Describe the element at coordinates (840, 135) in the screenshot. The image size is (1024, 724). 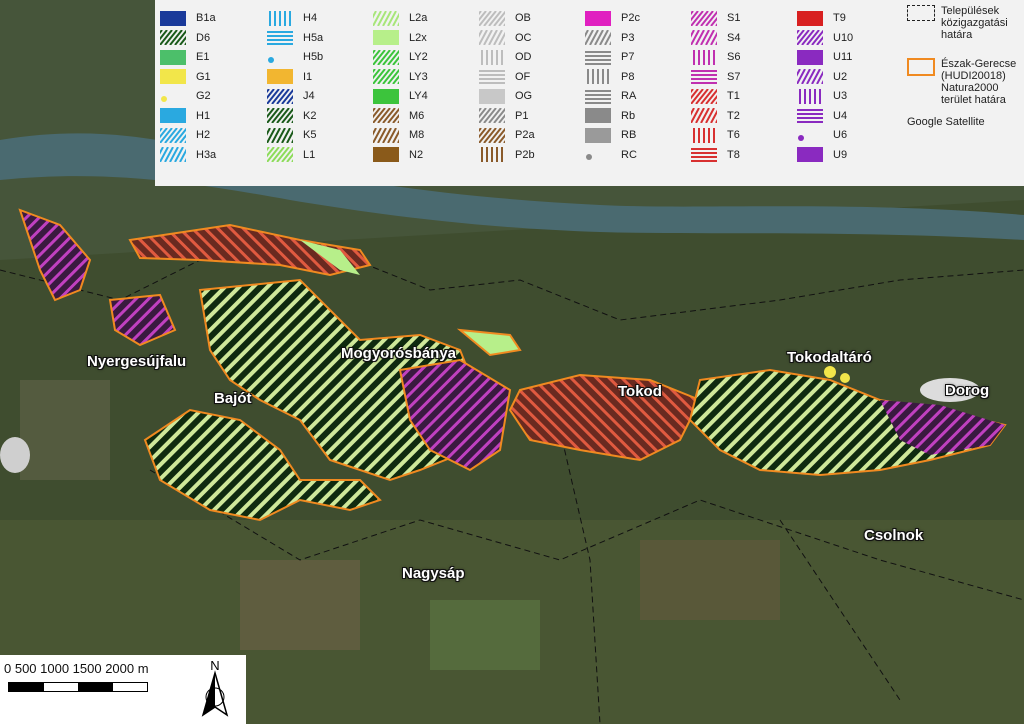
I see `legend-item-label: U6` at that location.